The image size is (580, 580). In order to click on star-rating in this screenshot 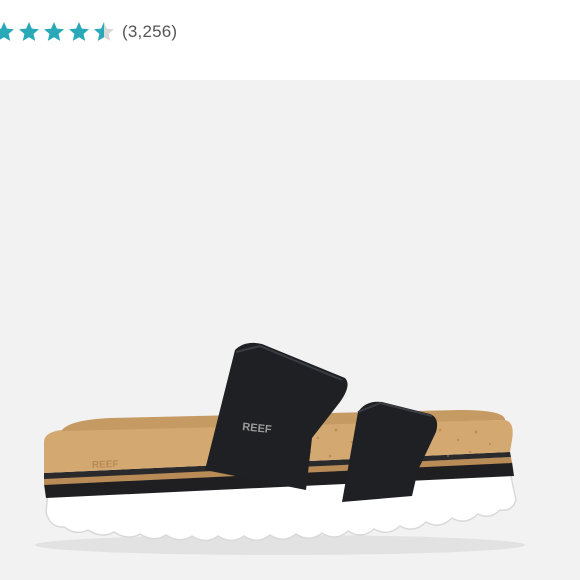, I will do `click(58, 32)`.